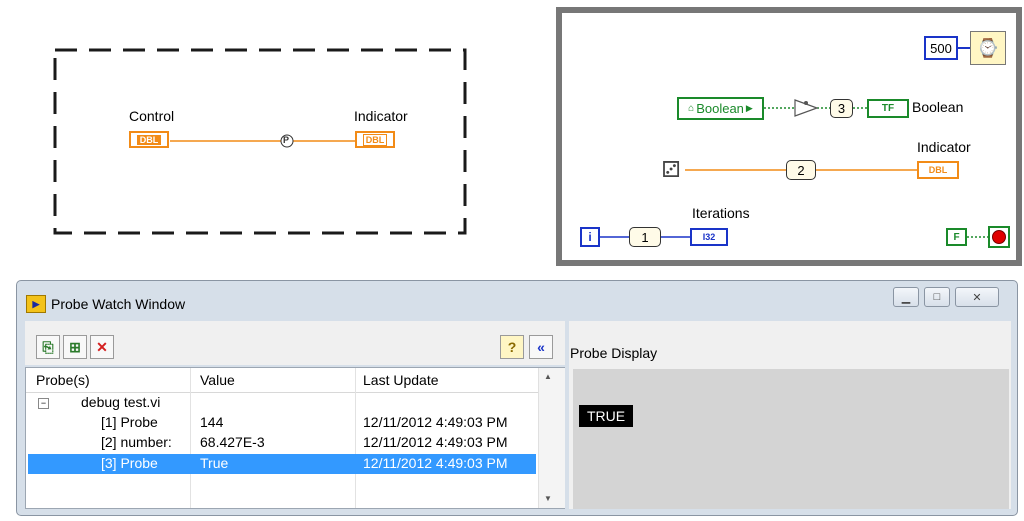 The height and width of the screenshot is (521, 1024). I want to click on iteration-terminal-label: i, so click(590, 237).